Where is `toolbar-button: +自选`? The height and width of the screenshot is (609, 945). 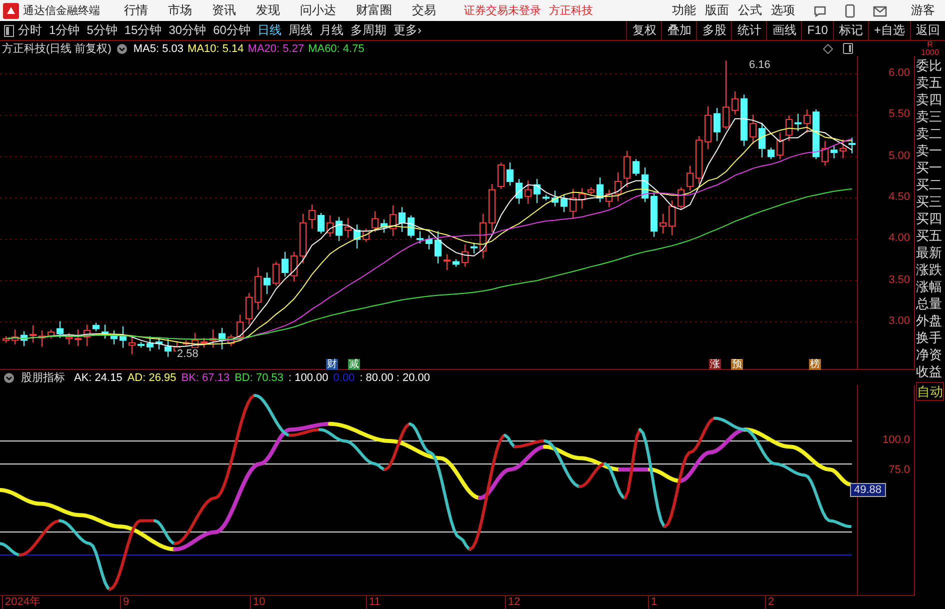
toolbar-button: +自选 is located at coordinates (889, 30).